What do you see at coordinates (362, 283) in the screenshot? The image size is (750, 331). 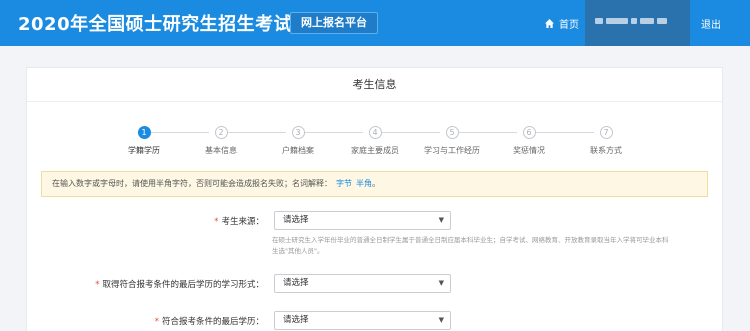 I see `study-form-select: 请选择 ▼` at bounding box center [362, 283].